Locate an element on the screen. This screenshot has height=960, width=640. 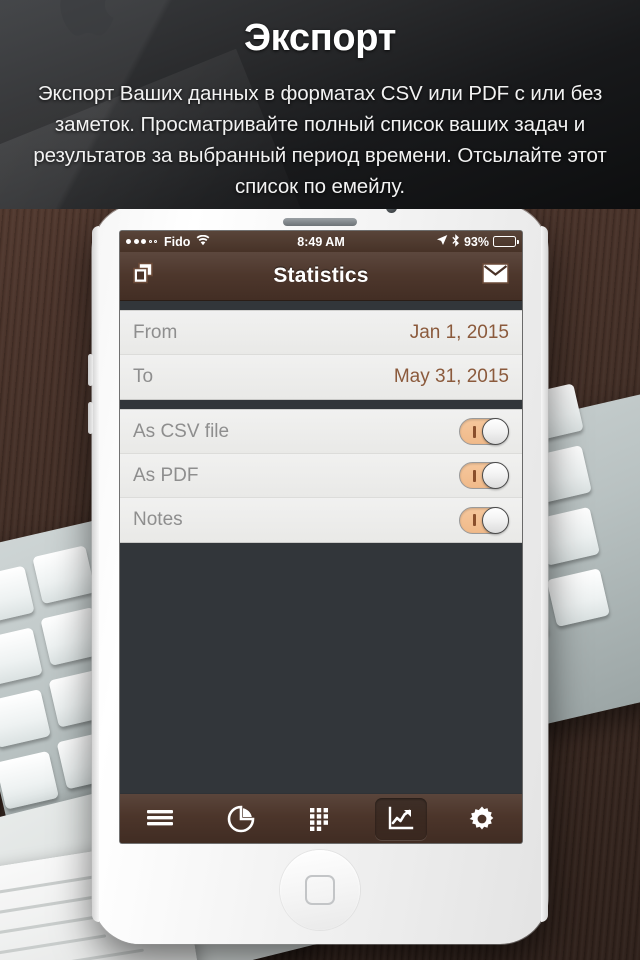
pie-chart-icon is located at coordinates (240, 818).